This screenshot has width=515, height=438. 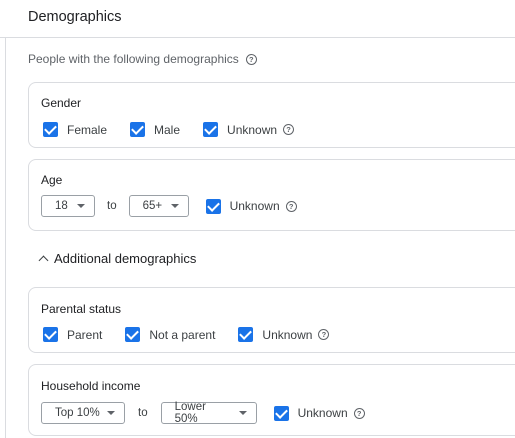 I want to click on age-from-select: 18, so click(x=68, y=206).